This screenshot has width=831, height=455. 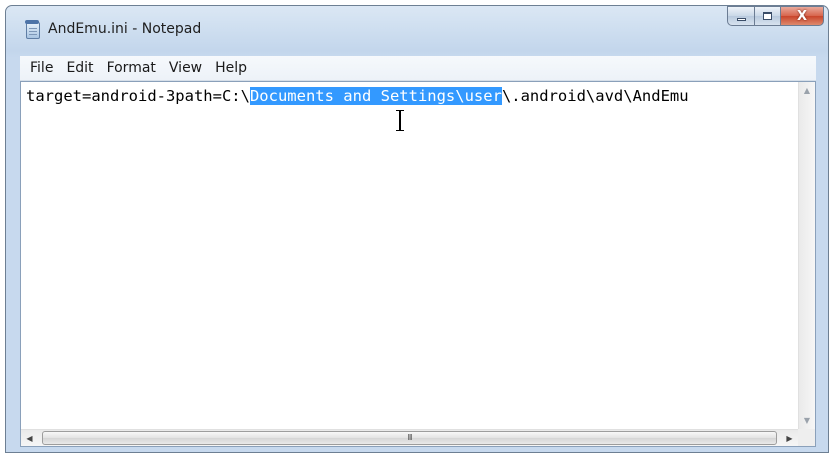 I want to click on title-bar: AndEmu.ini - Notepad X, so click(x=417, y=30).